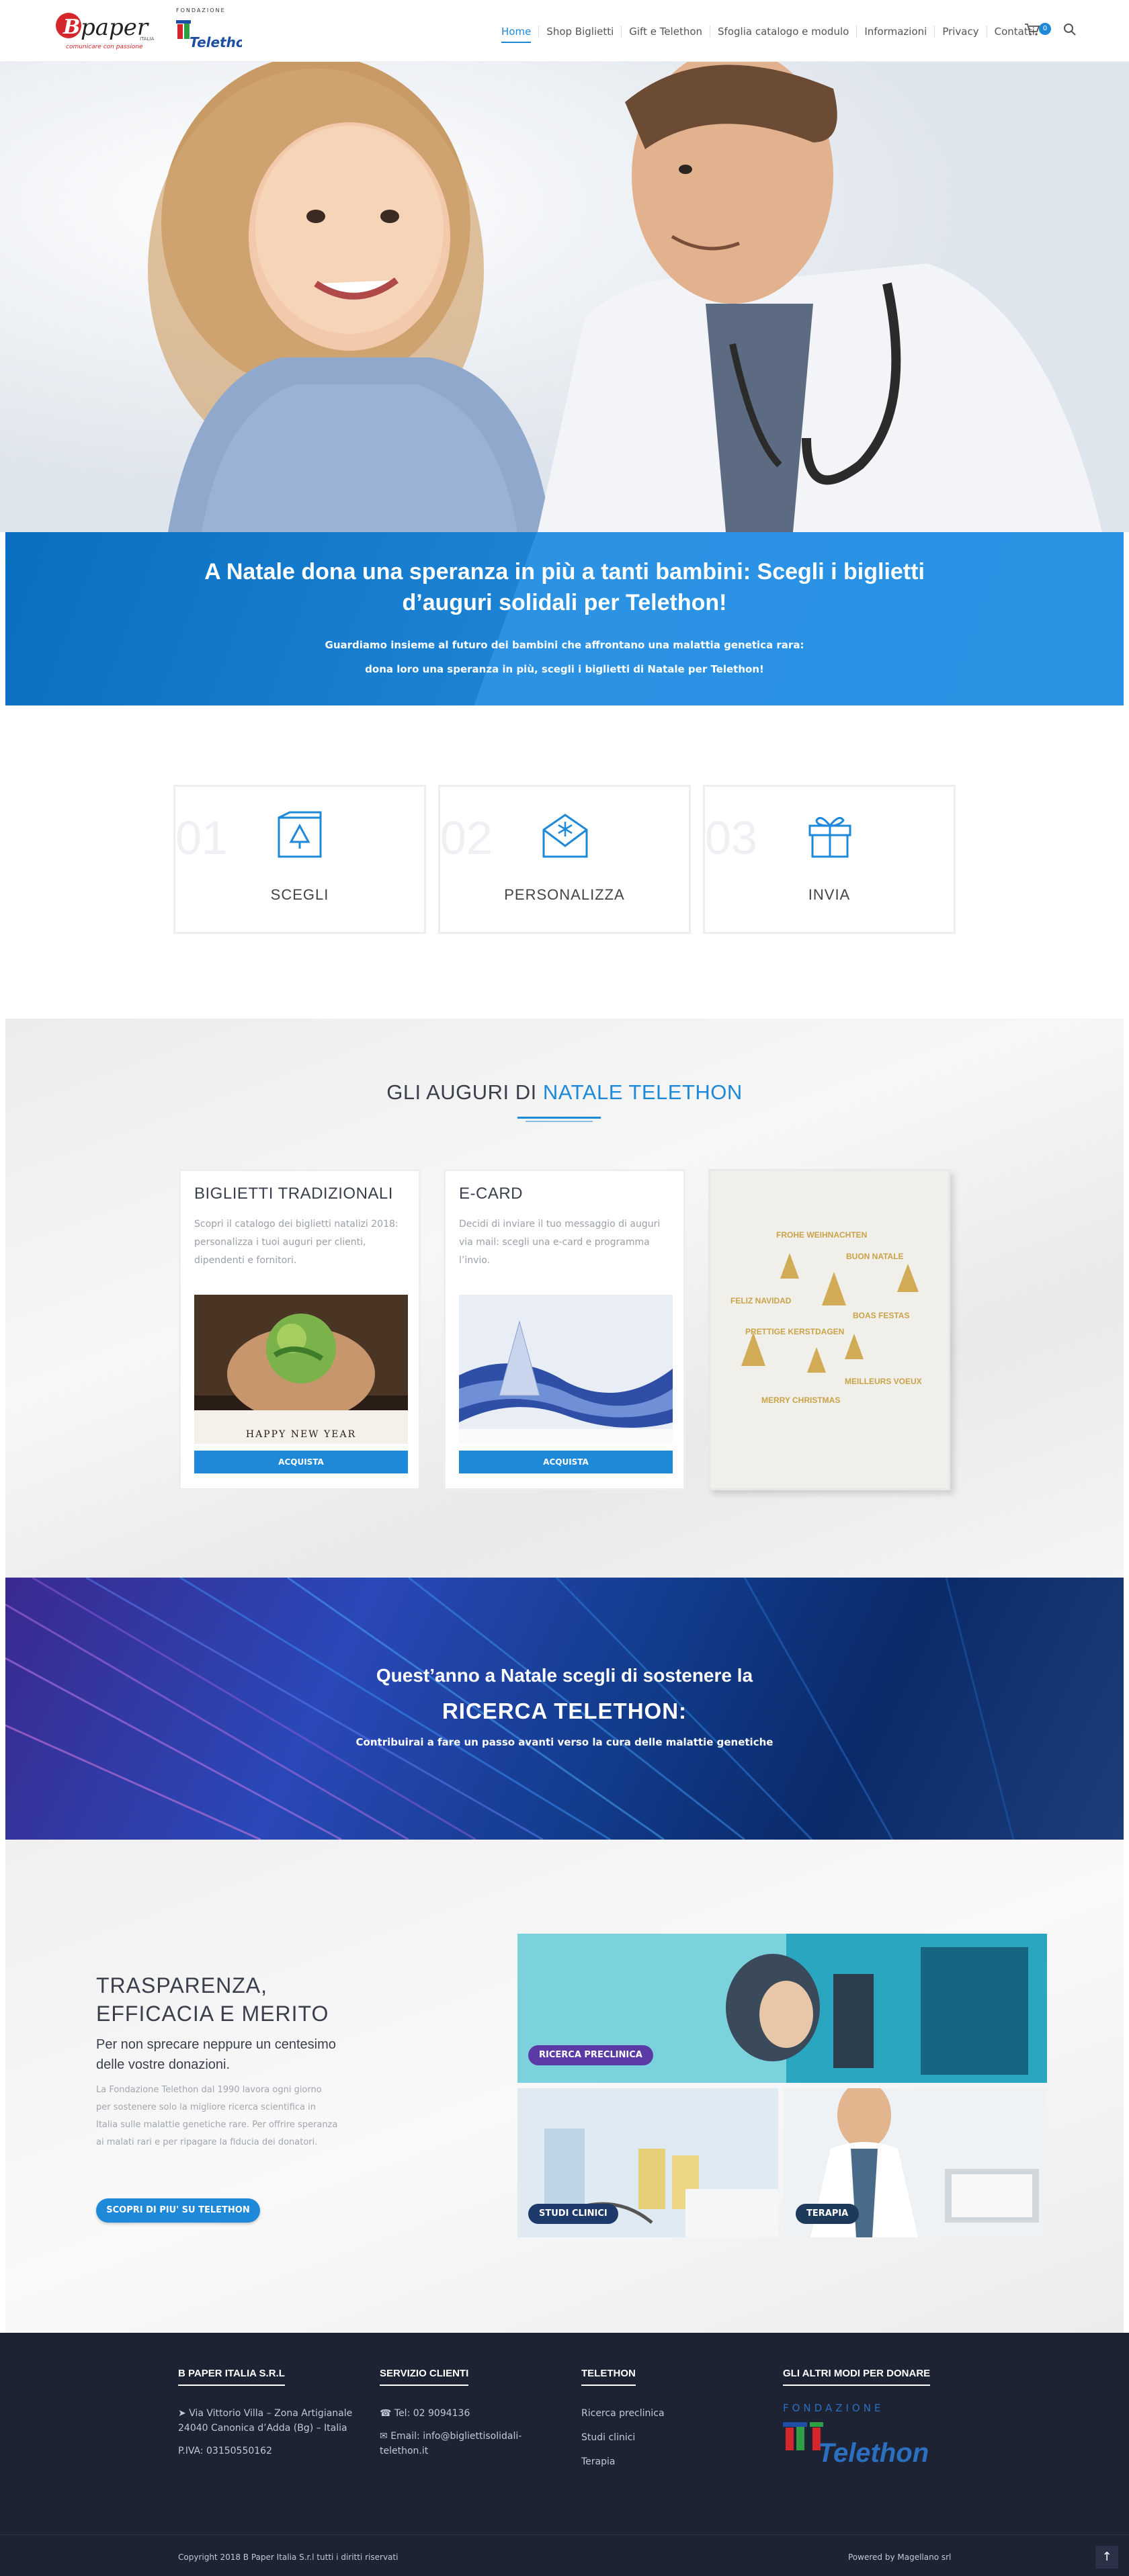 The image size is (1129, 2576). Describe the element at coordinates (795, 1331) in the screenshot. I see `greeting-text: PRETTIGE KERSTDAGEN` at that location.